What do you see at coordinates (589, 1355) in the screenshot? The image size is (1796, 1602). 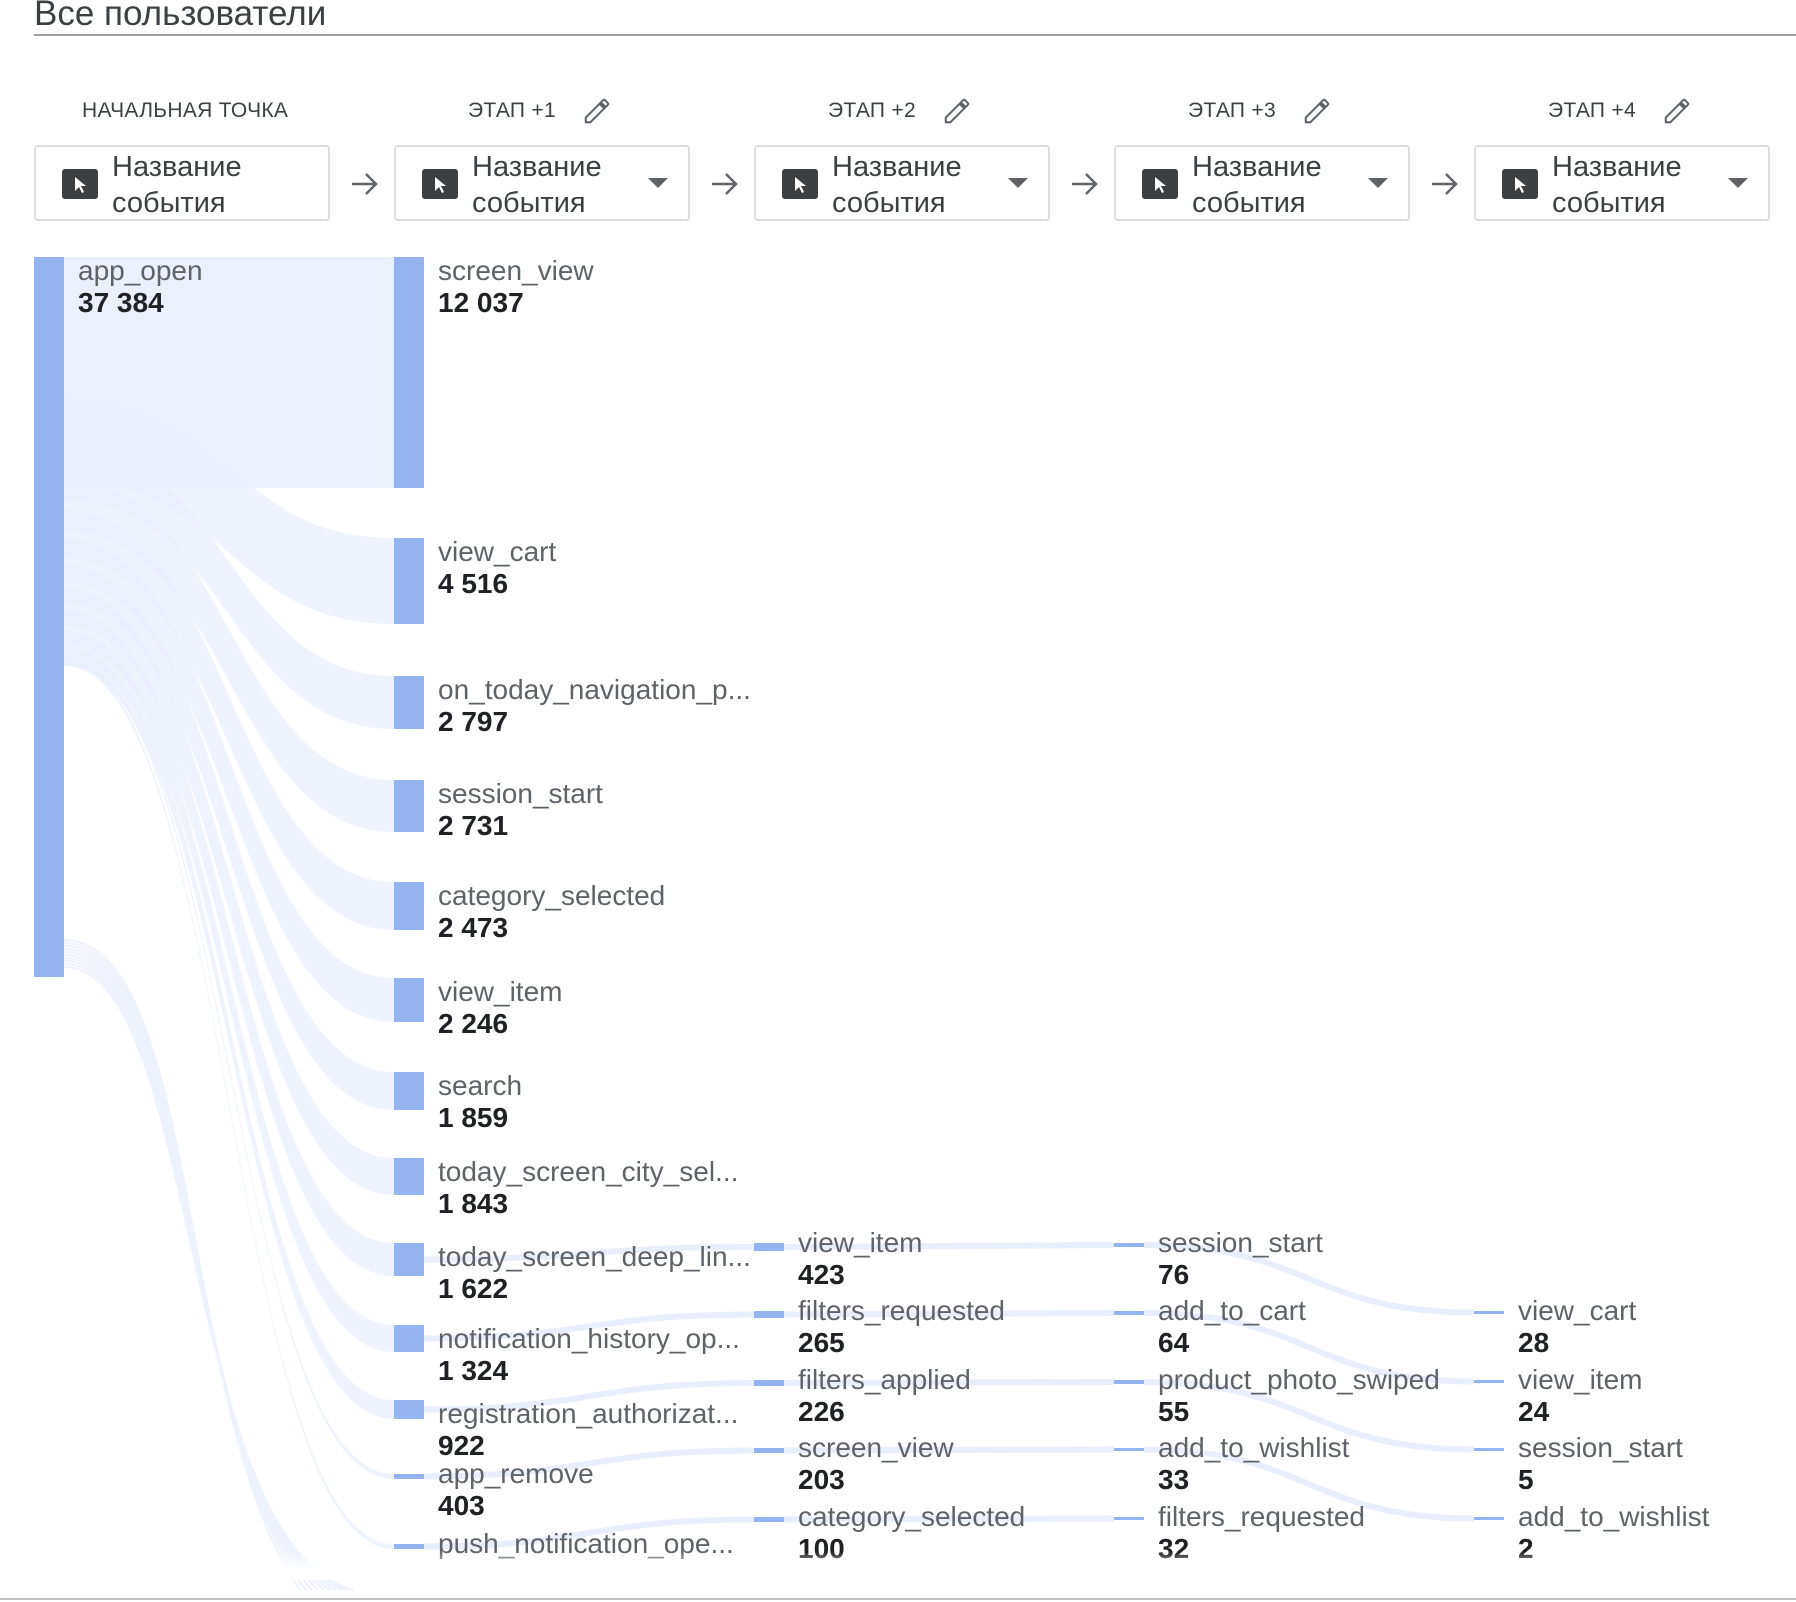 I see `sankey-node-label: notification_history_op... 1 324` at bounding box center [589, 1355].